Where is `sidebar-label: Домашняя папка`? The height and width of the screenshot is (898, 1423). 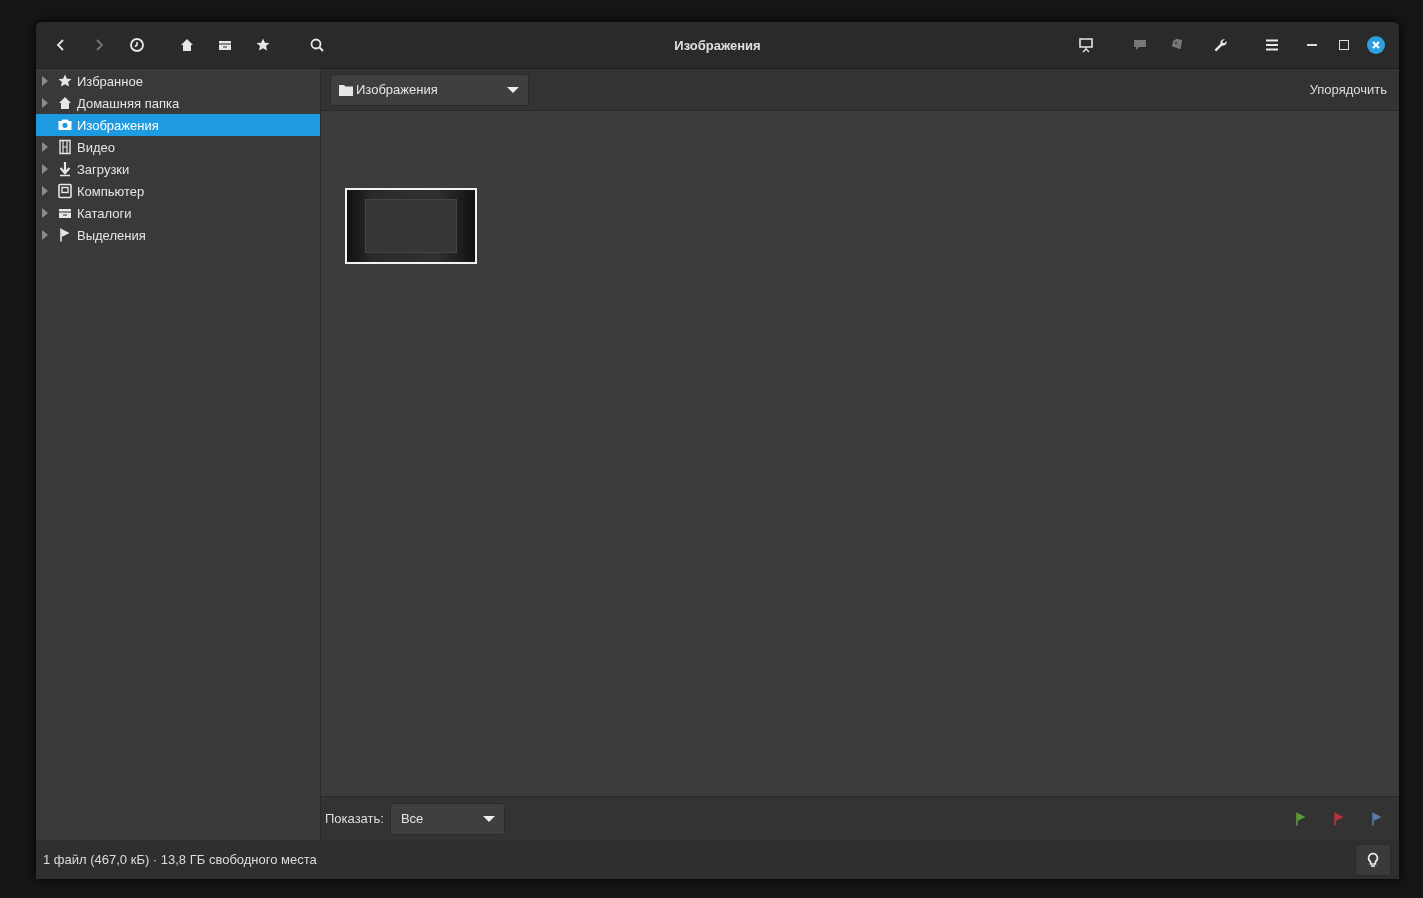 sidebar-label: Домашняя папка is located at coordinates (128, 103).